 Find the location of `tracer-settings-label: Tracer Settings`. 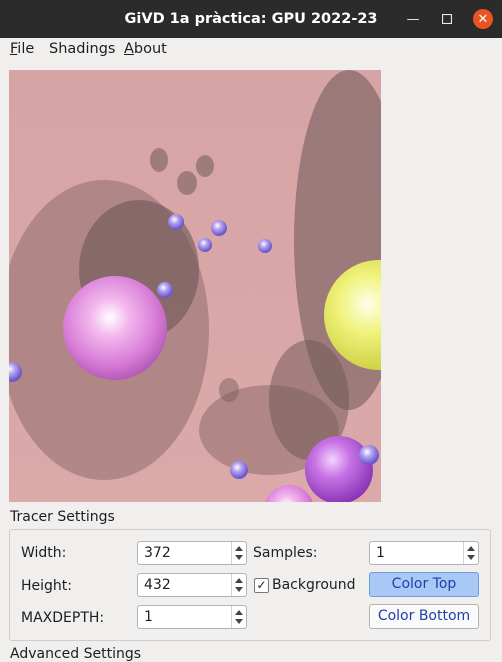

tracer-settings-label: Tracer Settings is located at coordinates (62, 517).